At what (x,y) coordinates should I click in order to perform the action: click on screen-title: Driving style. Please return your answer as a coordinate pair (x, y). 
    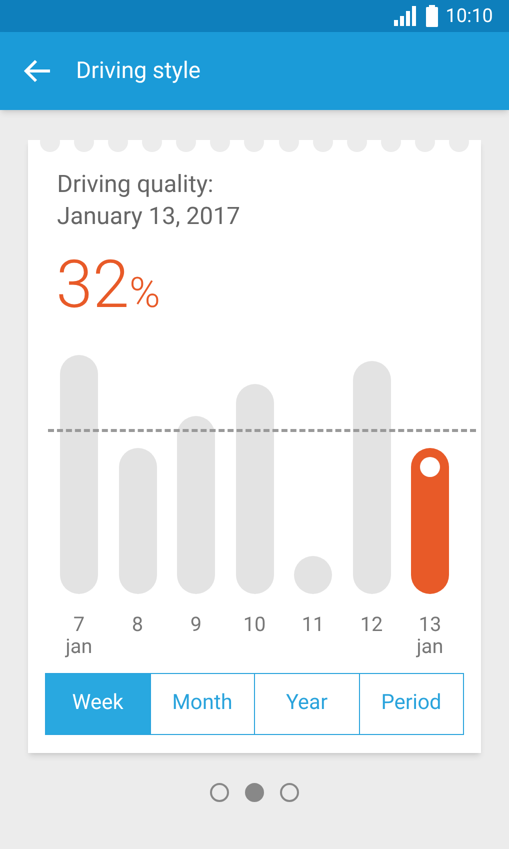
    Looking at the image, I should click on (138, 71).